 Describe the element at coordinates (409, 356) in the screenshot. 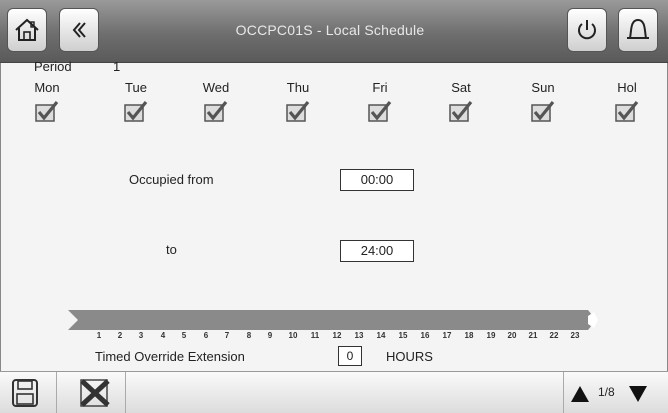

I see `override-unit-label: HOURS` at that location.